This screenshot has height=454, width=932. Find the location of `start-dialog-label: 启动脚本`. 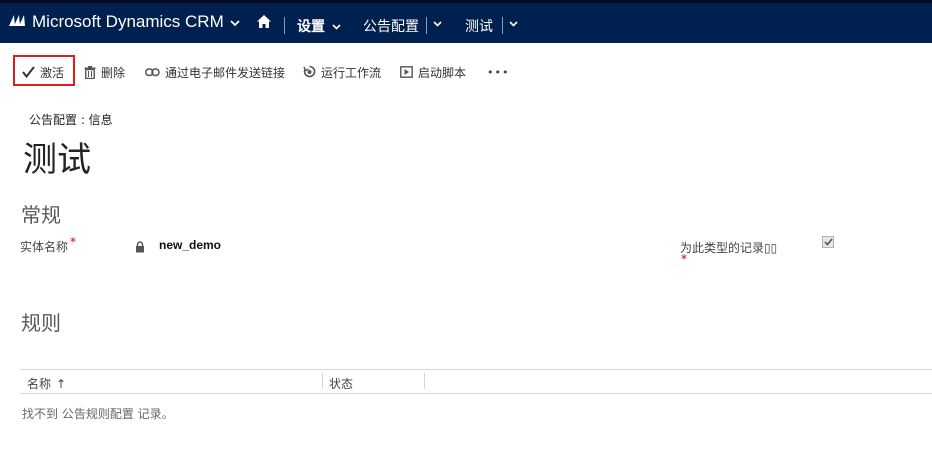

start-dialog-label: 启动脚本 is located at coordinates (442, 72).